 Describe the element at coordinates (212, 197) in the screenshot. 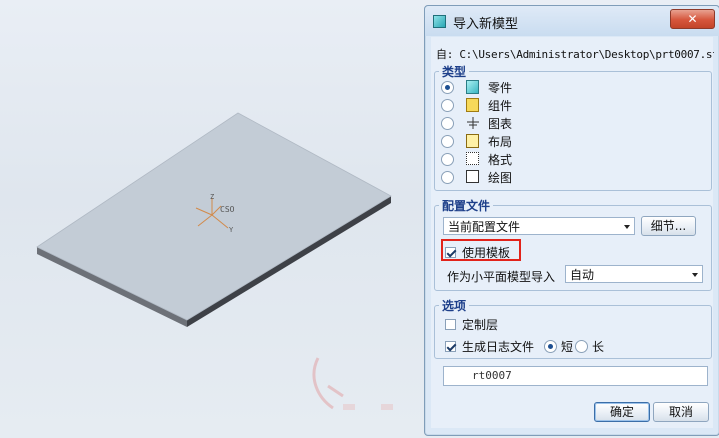

I see `svg-text: Z` at that location.